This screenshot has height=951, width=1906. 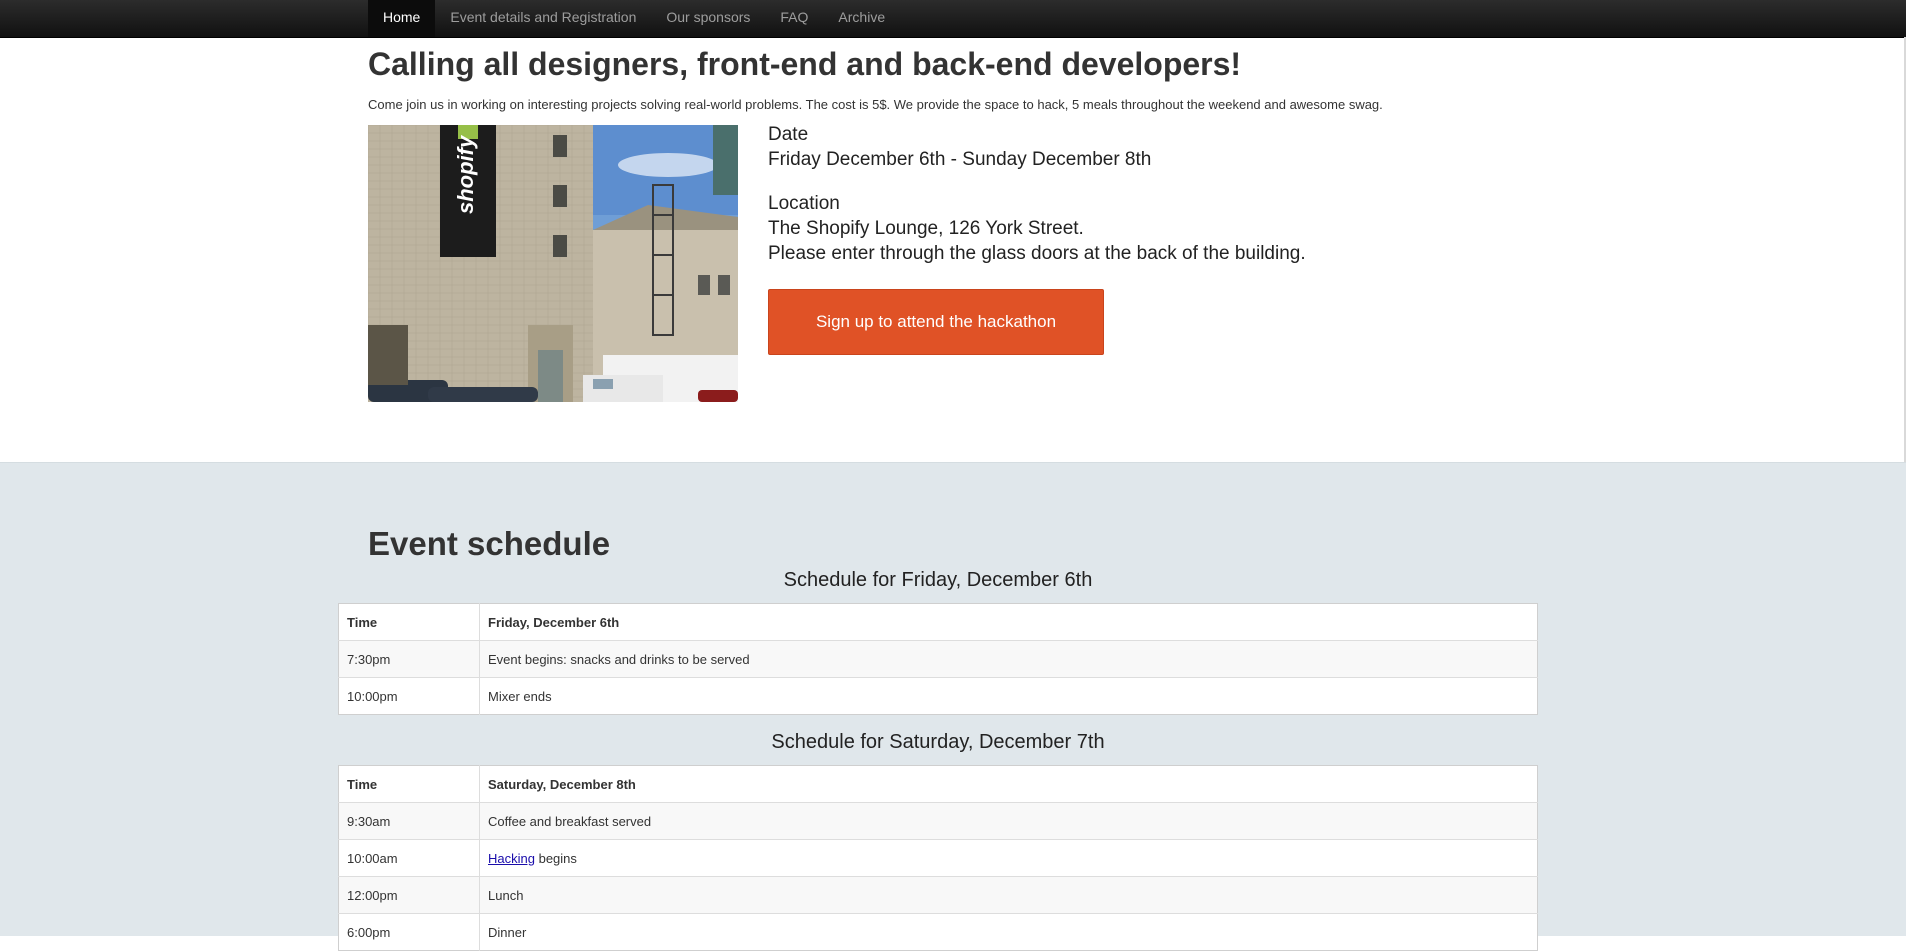 What do you see at coordinates (511, 858) in the screenshot?
I see `hacking-link: Hacking` at bounding box center [511, 858].